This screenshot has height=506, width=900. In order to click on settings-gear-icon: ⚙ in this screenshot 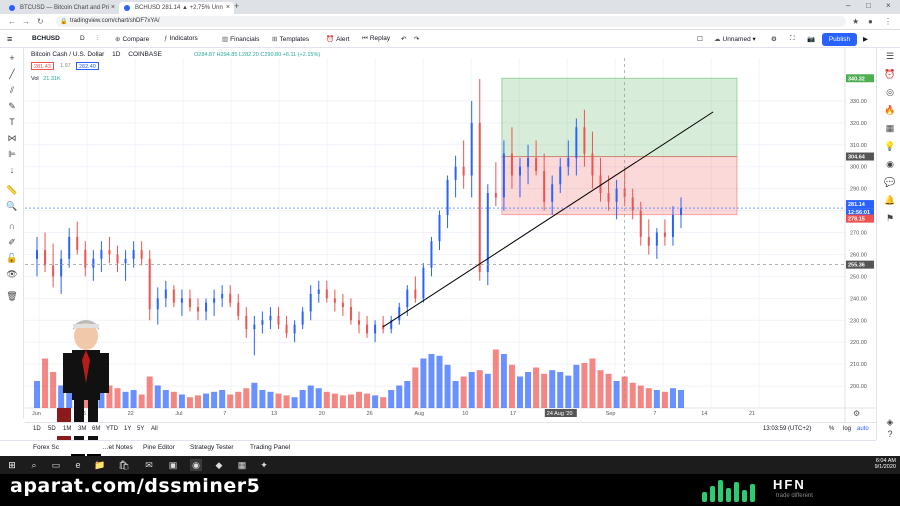, I will do `click(774, 39)`.